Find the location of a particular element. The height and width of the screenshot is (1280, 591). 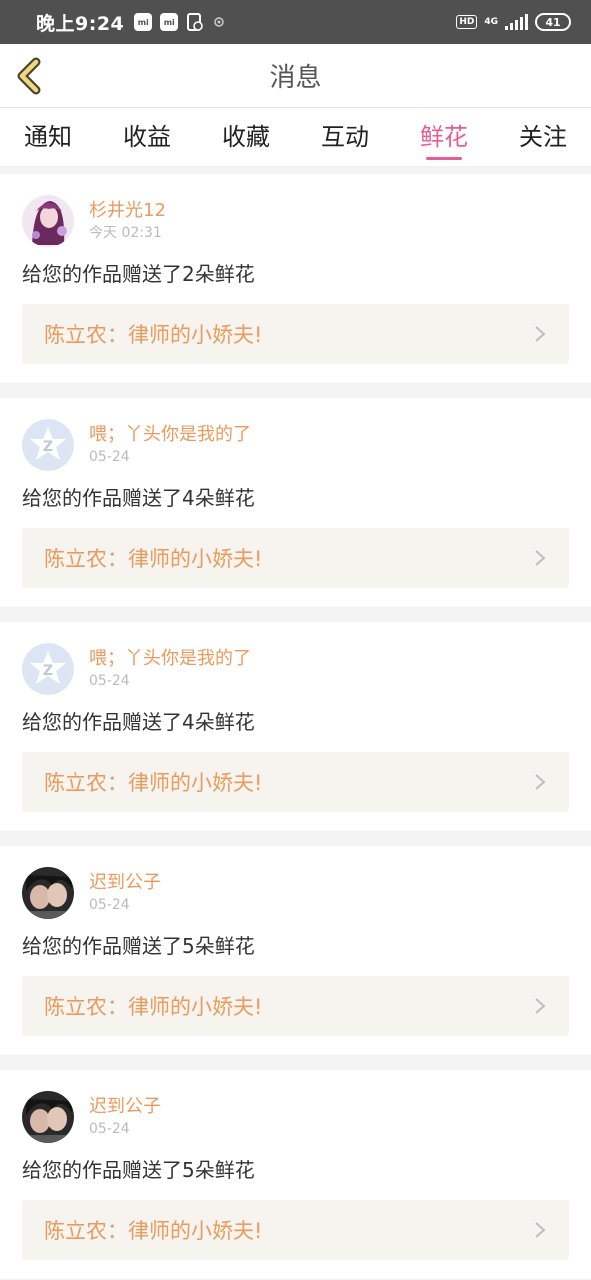

battery-icon: 41 is located at coordinates (553, 22).